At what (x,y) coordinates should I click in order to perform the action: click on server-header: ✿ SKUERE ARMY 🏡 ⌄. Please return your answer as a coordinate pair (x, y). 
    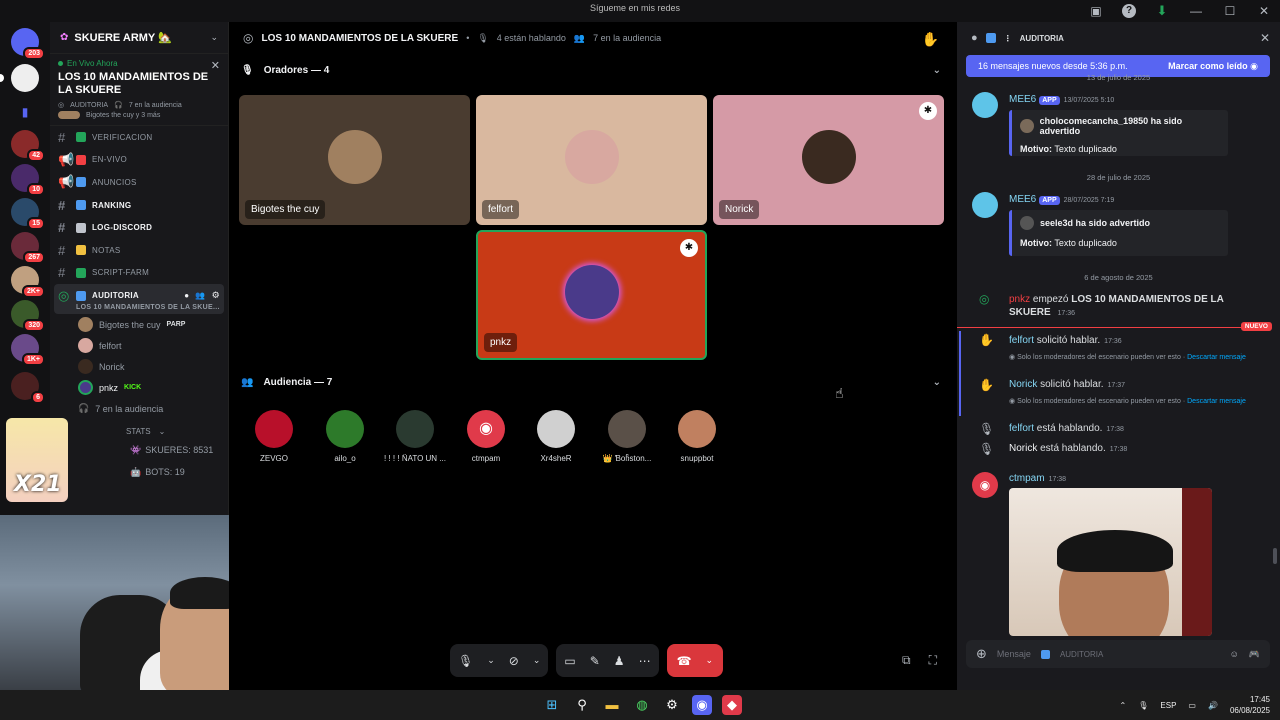
    Looking at the image, I should click on (139, 38).